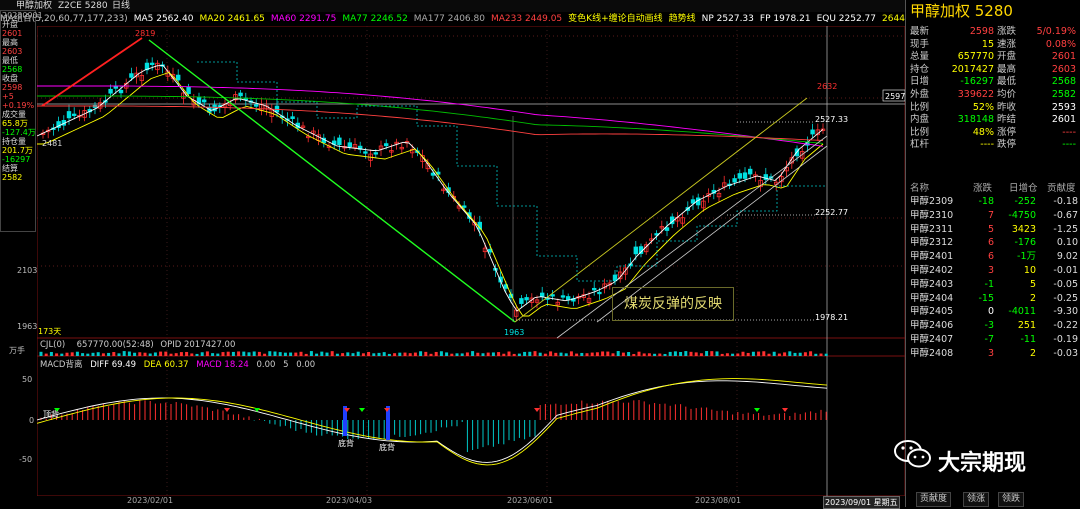 This screenshot has height=509, width=1080. Describe the element at coordinates (993, 229) in the screenshot. I see `watchlist-row: 甲醇2311 5 3423 -1.25` at that location.